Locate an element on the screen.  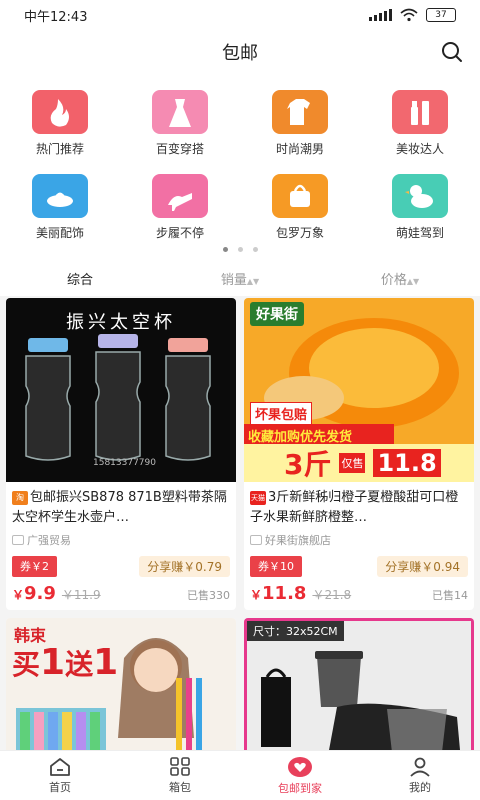
trash-bag-illustration is located at coordinates (361, 703).